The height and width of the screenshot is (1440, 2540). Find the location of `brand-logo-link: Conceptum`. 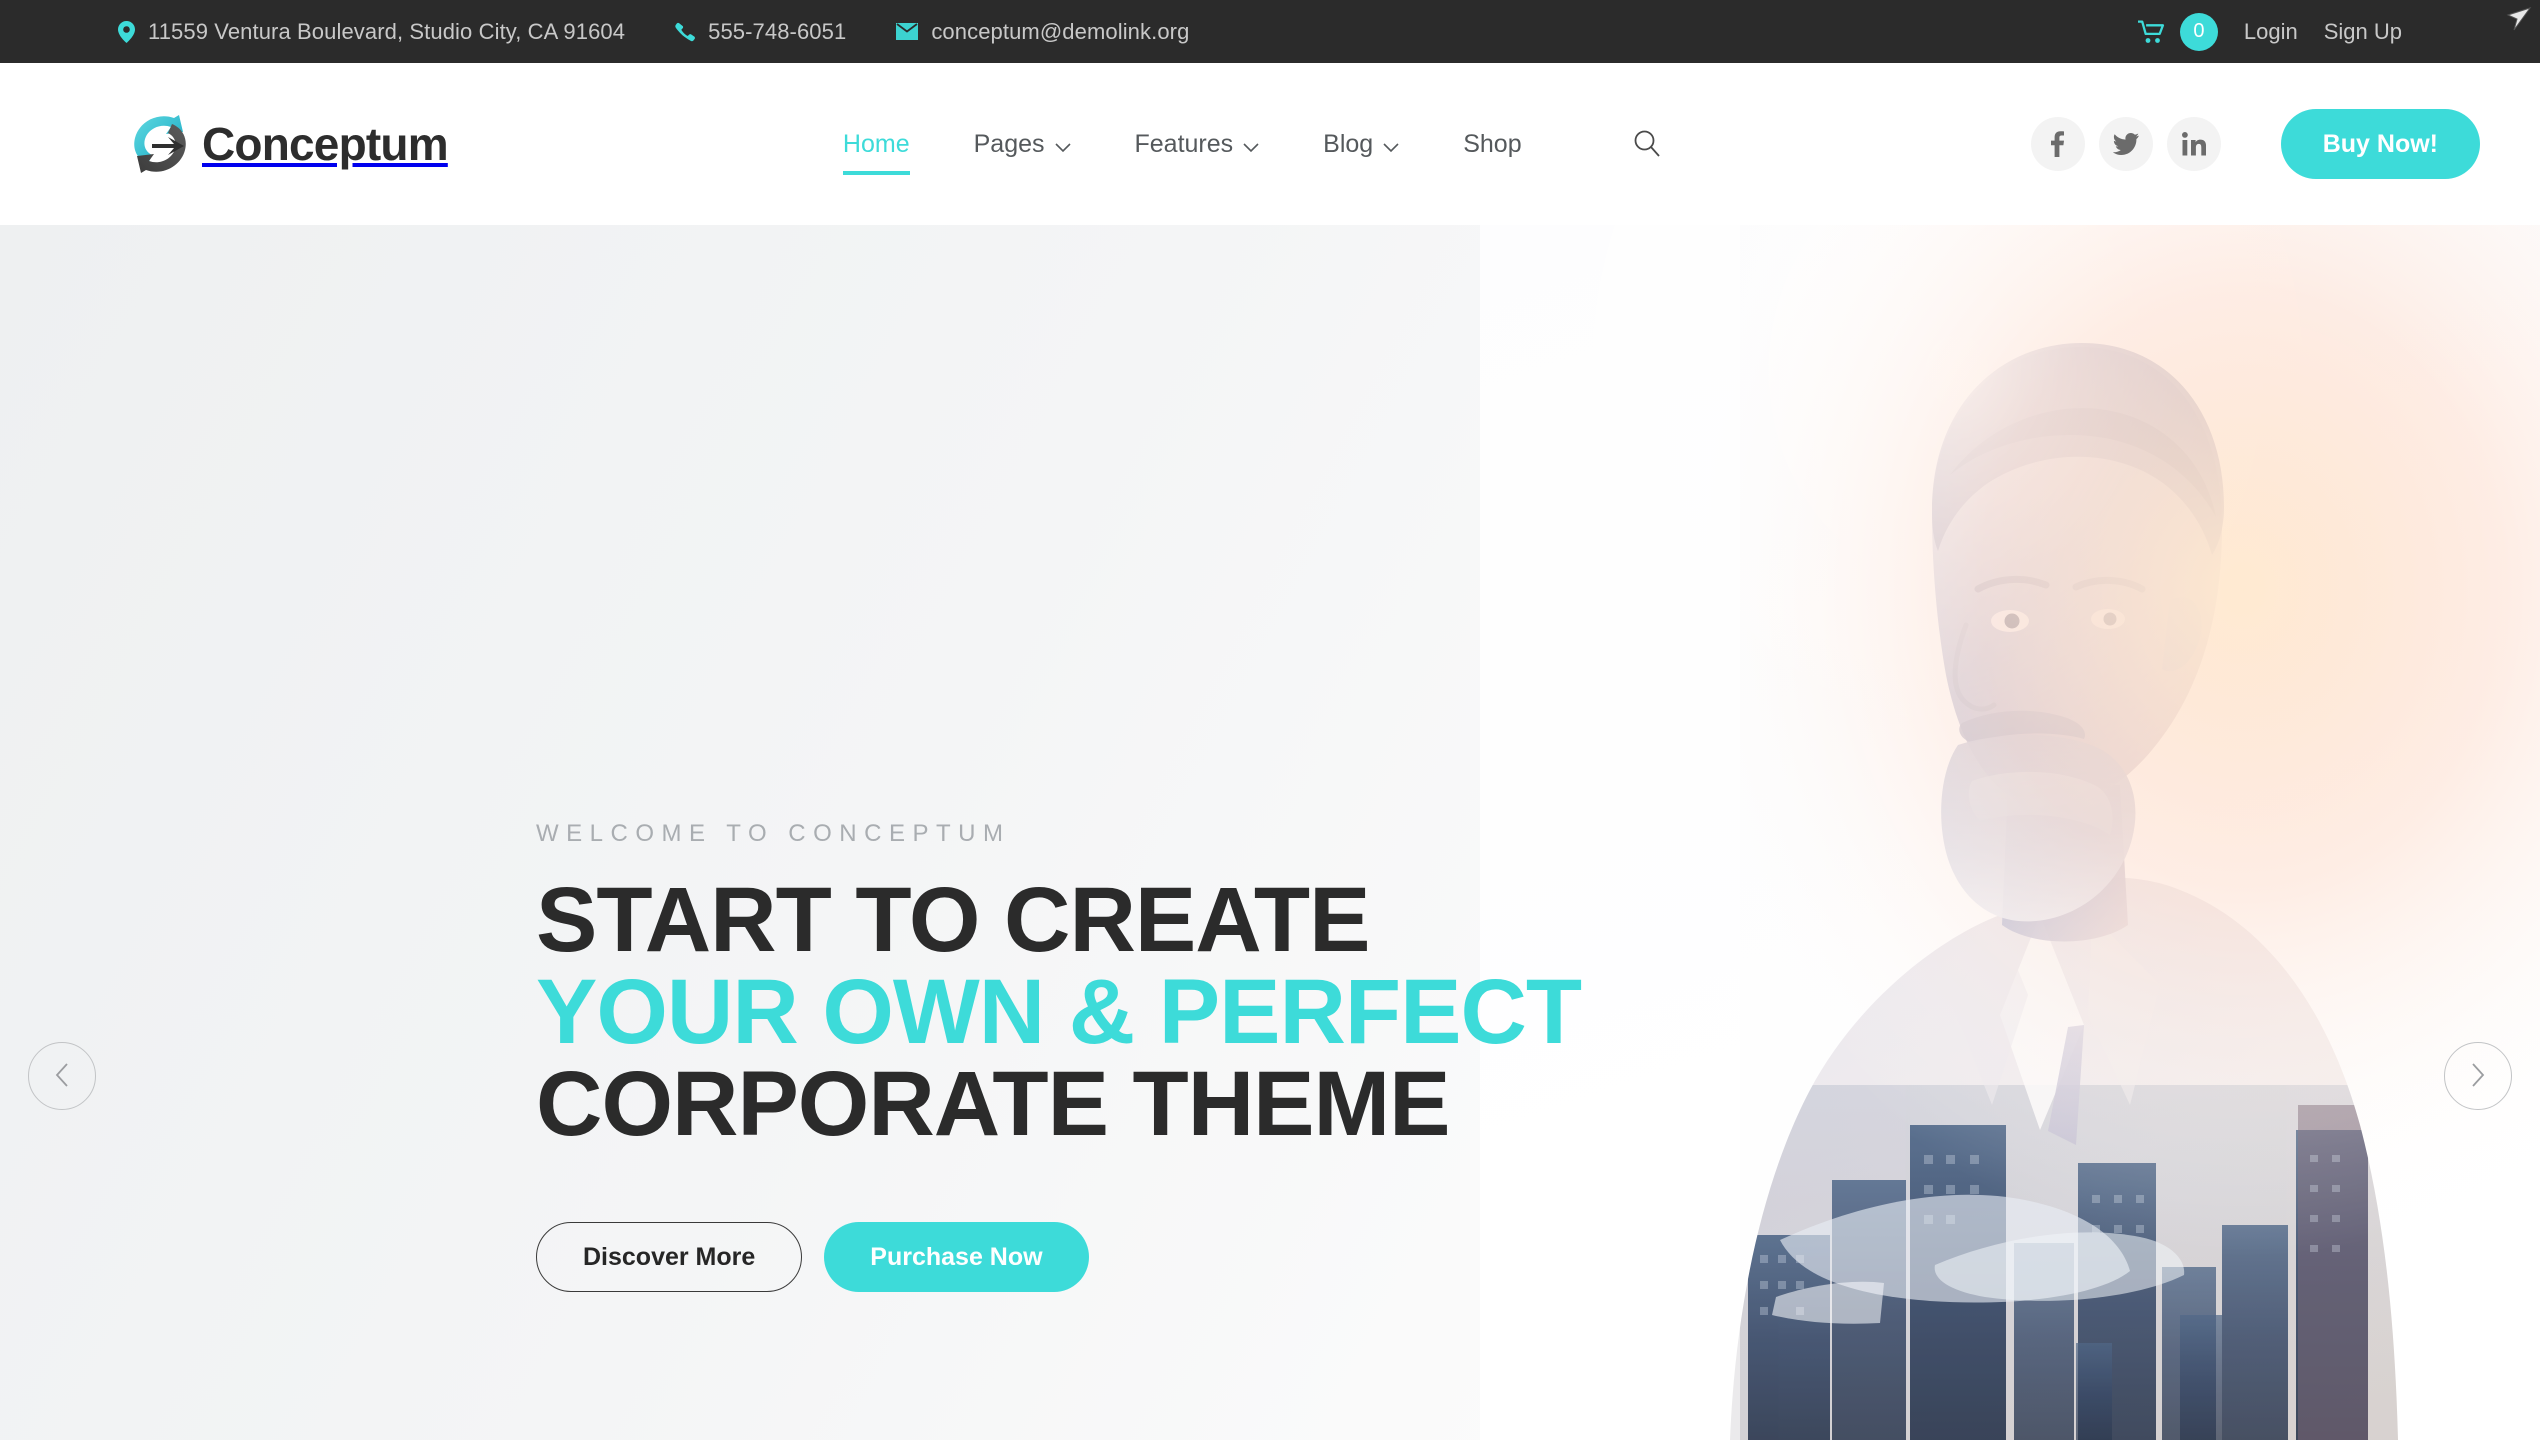

brand-logo-link: Conceptum is located at coordinates (285, 144).